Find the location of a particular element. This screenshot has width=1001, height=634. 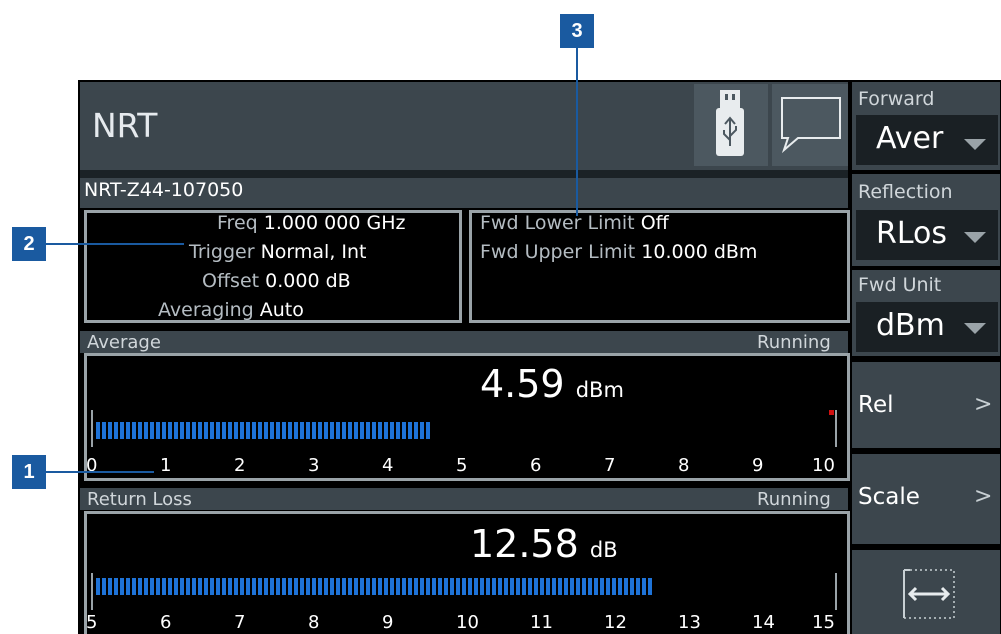

average-max-marker is located at coordinates (831, 412).